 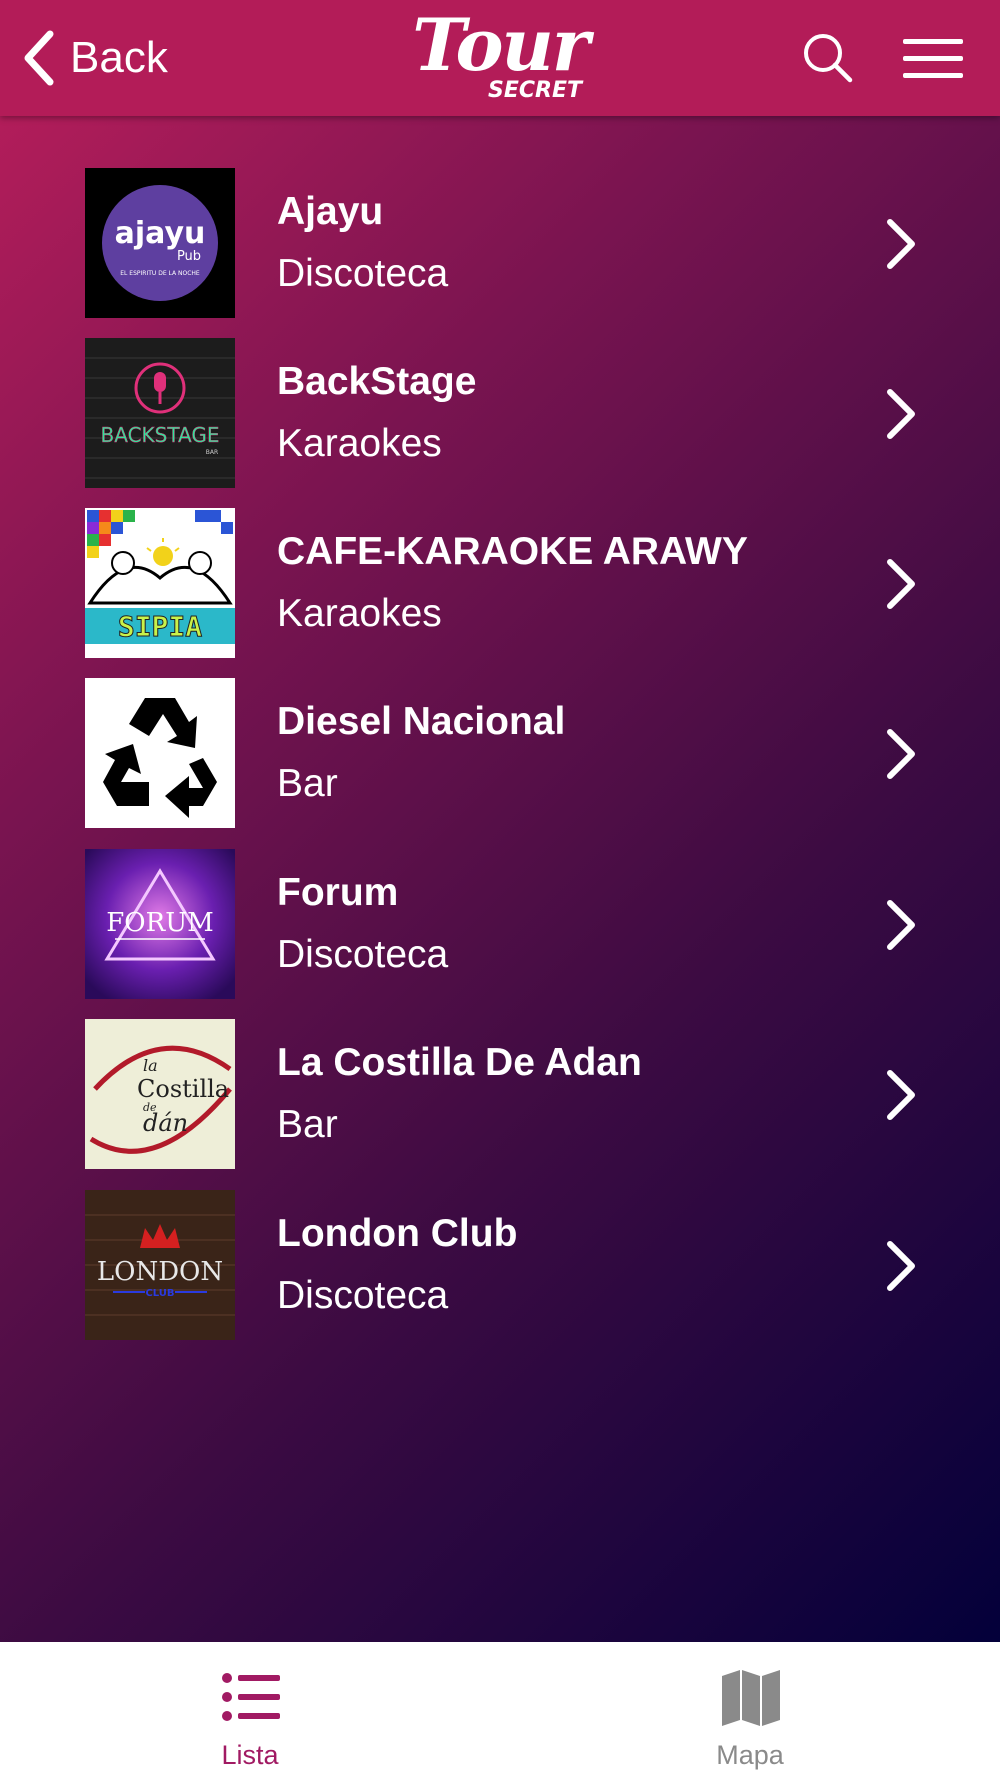 What do you see at coordinates (377, 381) in the screenshot?
I see `venue-name: BackStage` at bounding box center [377, 381].